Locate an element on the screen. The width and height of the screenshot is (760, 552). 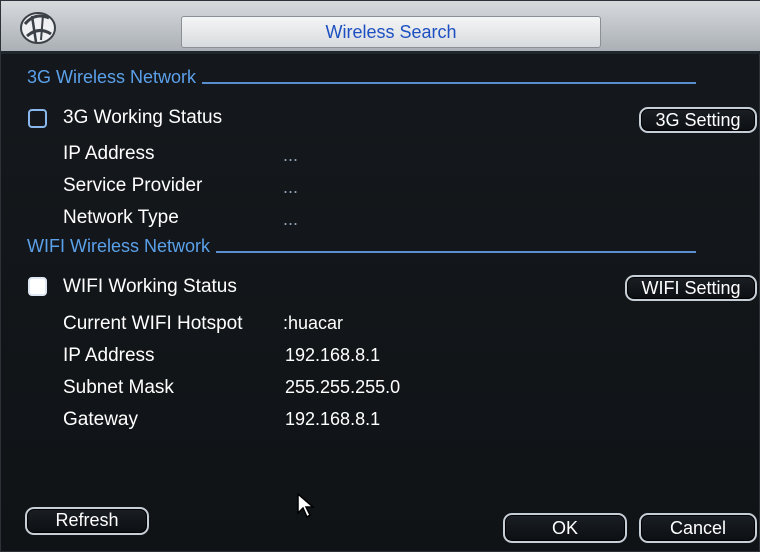
3g-network-type-label: Network Type is located at coordinates (121, 217).